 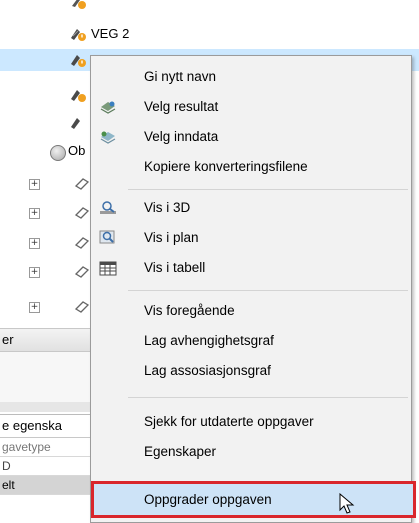 I want to click on menu-item-label: Vis i plan, so click(x=171, y=237).